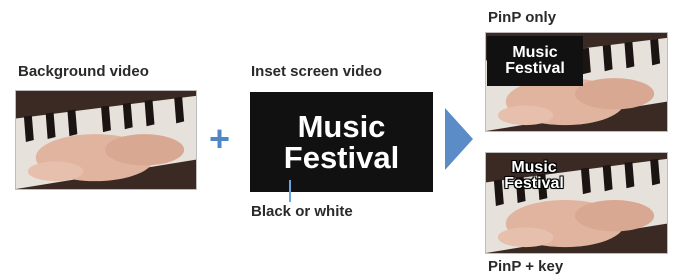 The height and width of the screenshot is (280, 674). I want to click on plus-sign: +, so click(220, 138).